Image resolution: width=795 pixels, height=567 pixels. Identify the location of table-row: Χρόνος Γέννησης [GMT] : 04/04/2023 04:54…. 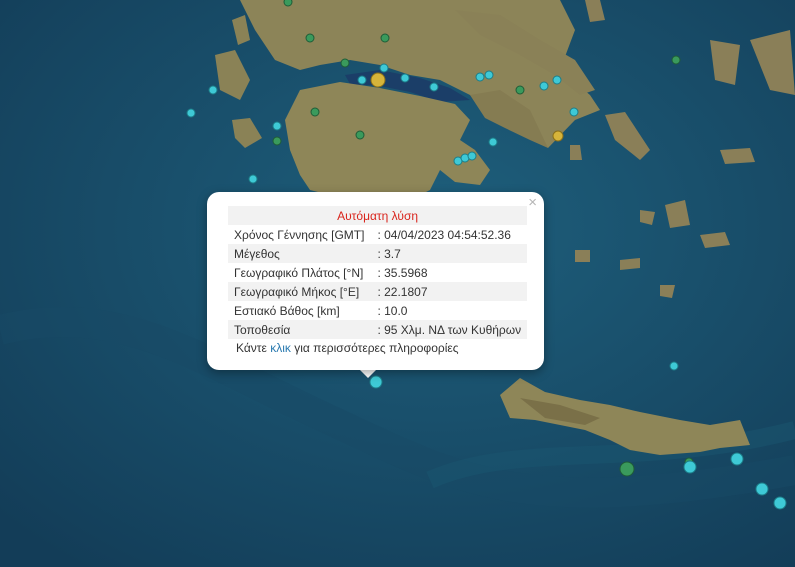
(377, 234).